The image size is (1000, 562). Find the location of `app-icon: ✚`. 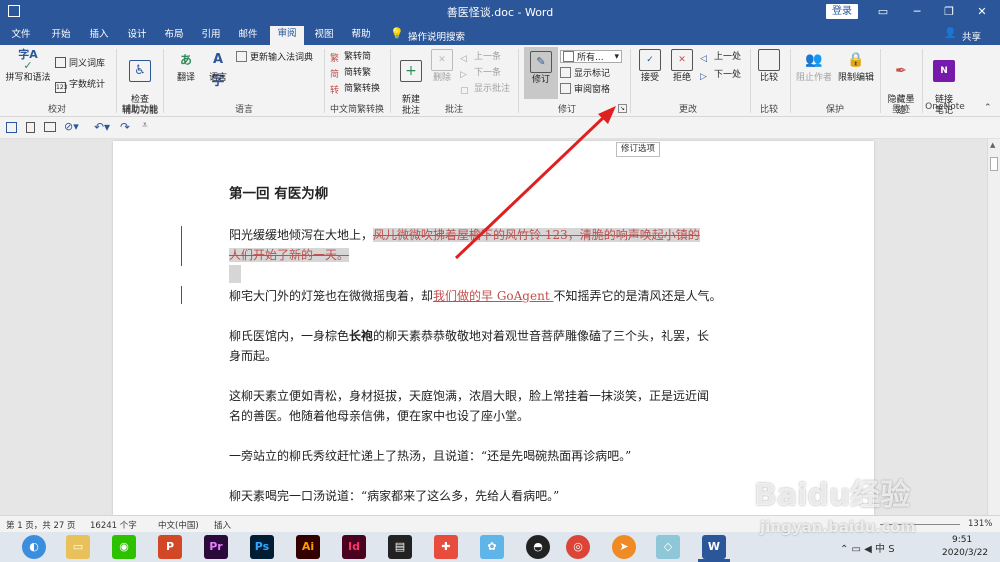

app-icon: ✚ is located at coordinates (446, 547).